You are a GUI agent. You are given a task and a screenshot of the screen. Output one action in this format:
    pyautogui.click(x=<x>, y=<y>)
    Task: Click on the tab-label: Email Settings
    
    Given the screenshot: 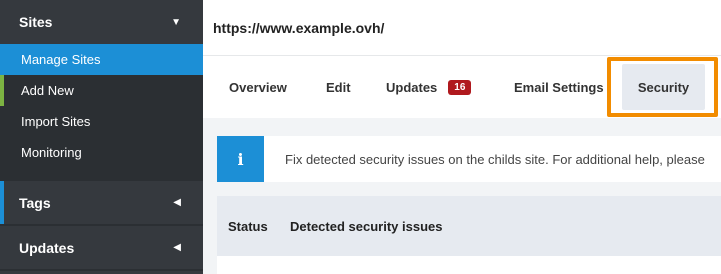 What is the action you would take?
    pyautogui.click(x=559, y=87)
    